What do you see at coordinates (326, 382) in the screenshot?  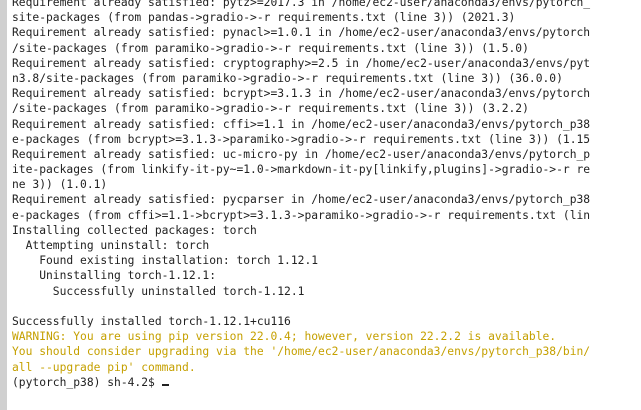 I see `prompt-line: (pytorch_p38) sh-4.2$` at bounding box center [326, 382].